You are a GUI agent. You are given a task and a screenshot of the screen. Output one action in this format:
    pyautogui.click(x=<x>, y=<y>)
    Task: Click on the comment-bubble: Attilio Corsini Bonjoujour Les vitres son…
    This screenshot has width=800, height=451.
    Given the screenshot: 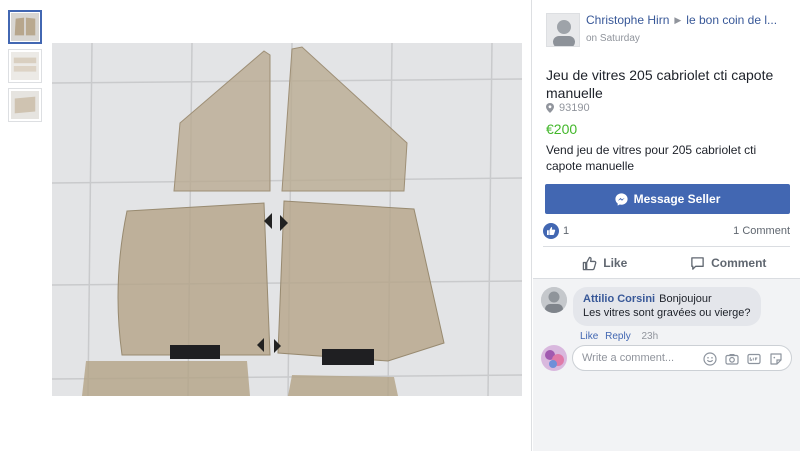 What is the action you would take?
    pyautogui.click(x=667, y=306)
    